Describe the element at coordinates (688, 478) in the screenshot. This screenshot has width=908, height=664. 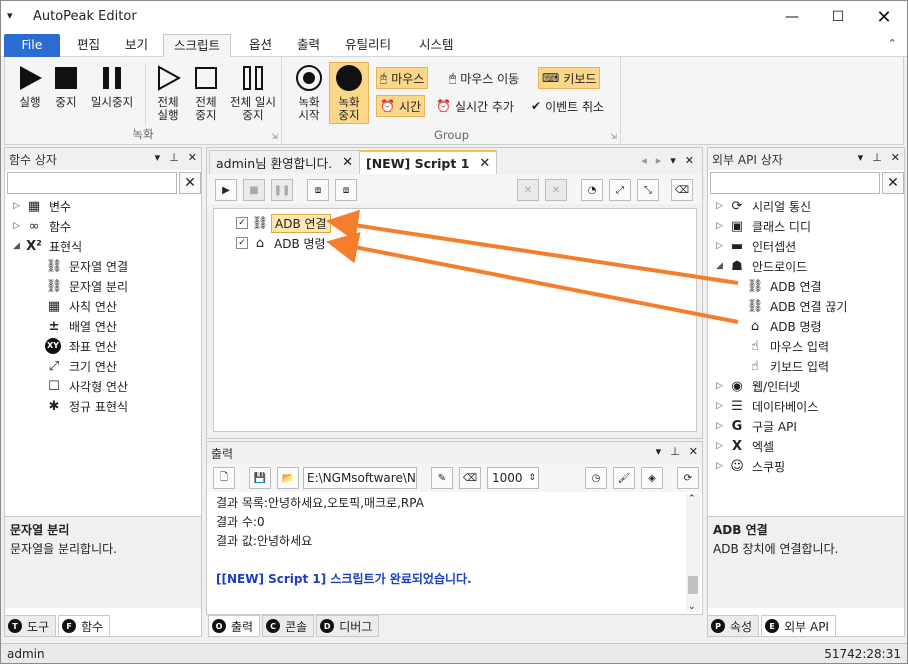
I see `refresh-button: ⟳` at that location.